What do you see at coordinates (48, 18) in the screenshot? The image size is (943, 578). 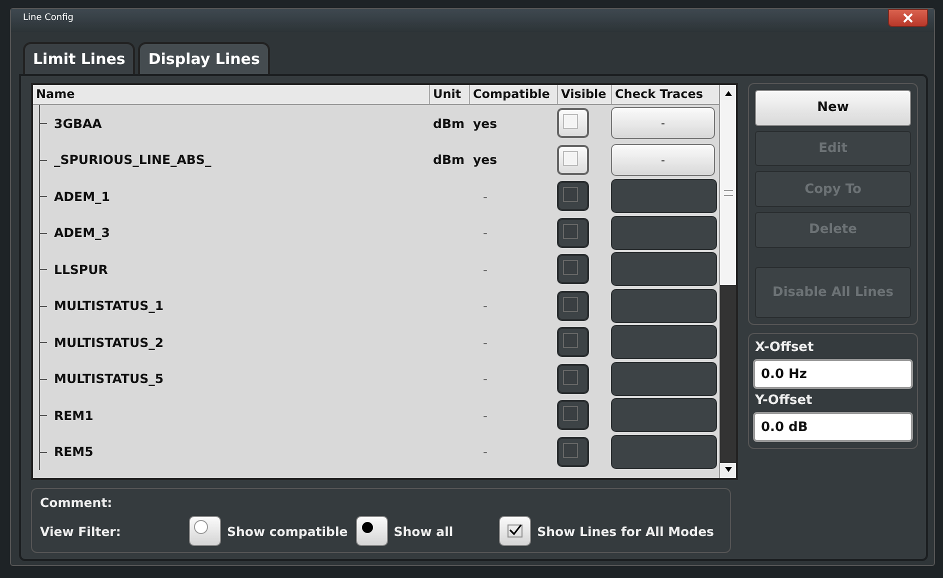 I see `window-title: Line Config` at bounding box center [48, 18].